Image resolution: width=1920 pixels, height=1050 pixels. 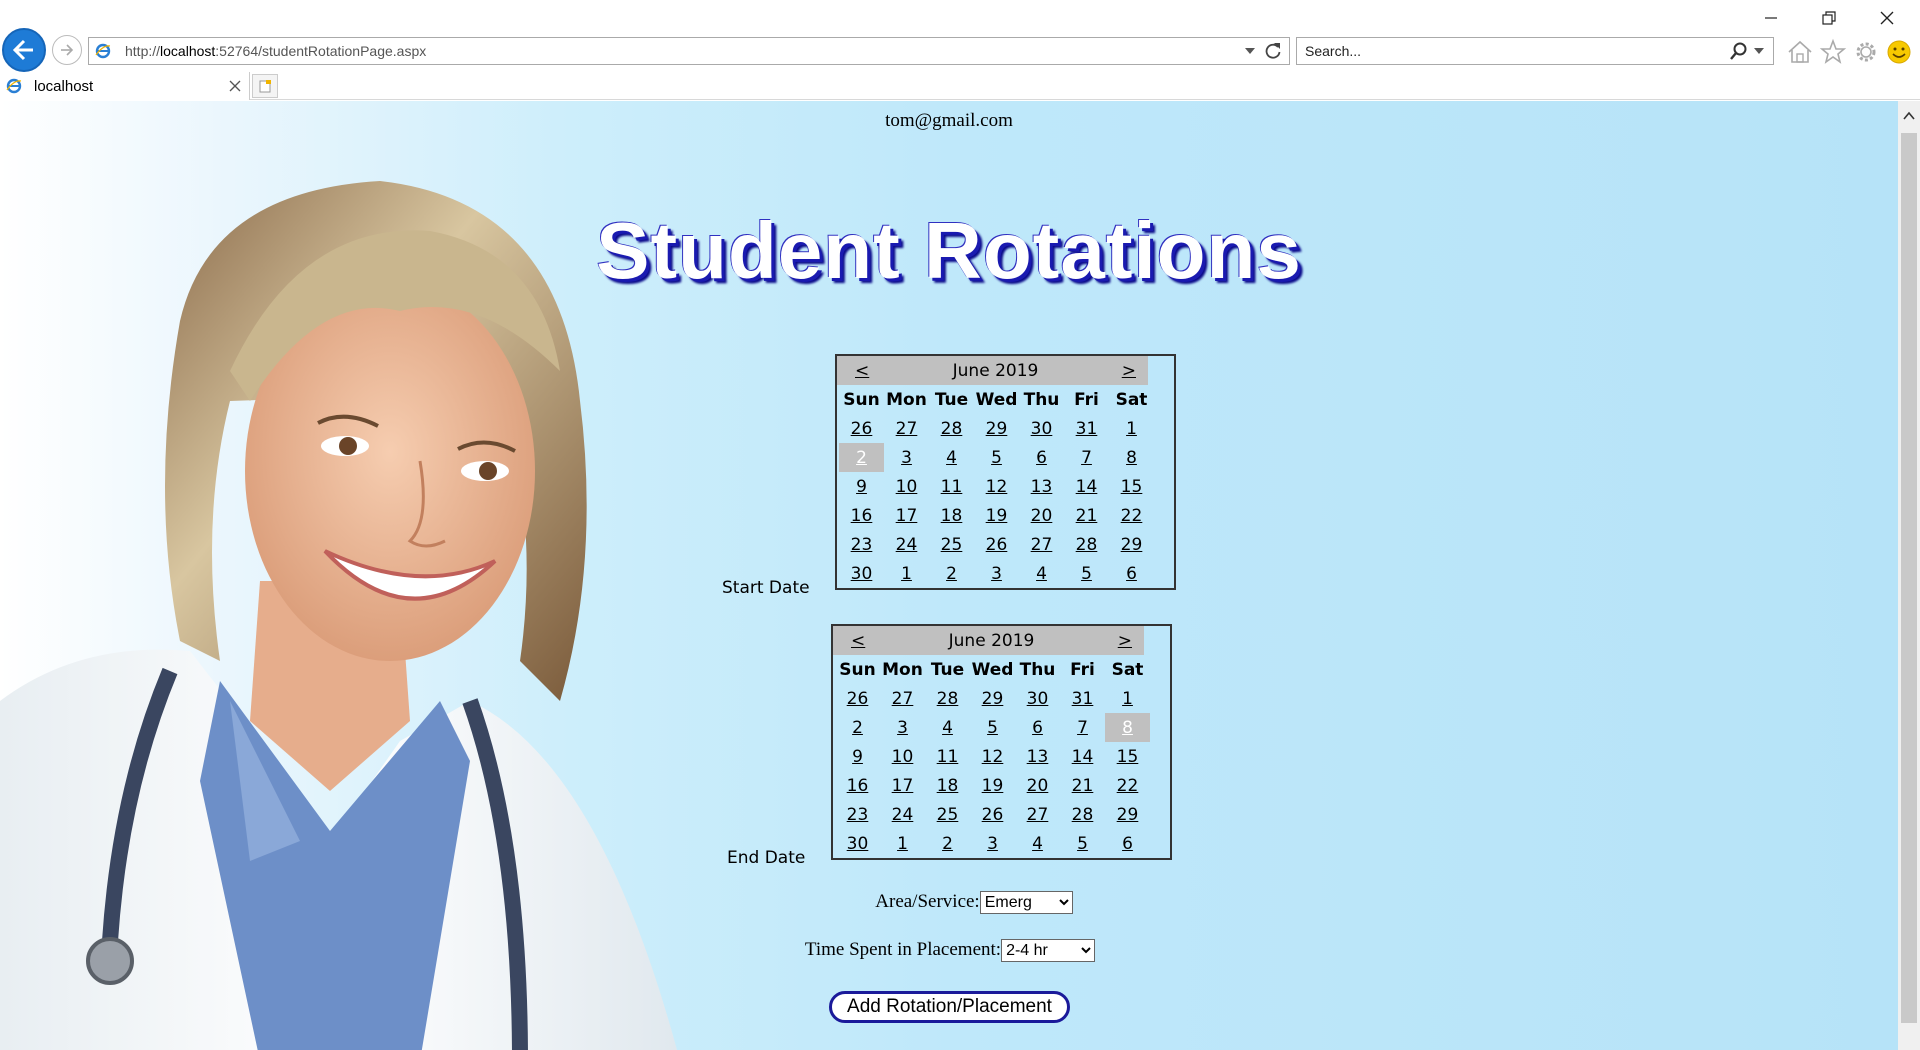 I want to click on search-box, so click(x=1535, y=51).